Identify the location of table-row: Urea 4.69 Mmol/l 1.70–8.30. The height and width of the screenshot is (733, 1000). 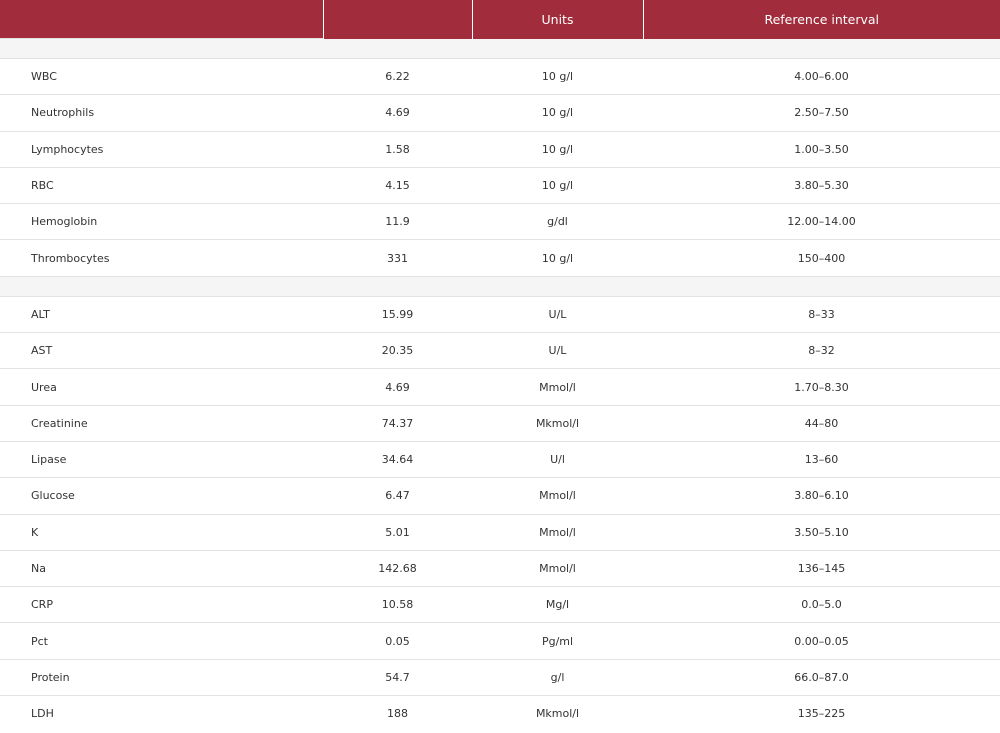
(500, 387).